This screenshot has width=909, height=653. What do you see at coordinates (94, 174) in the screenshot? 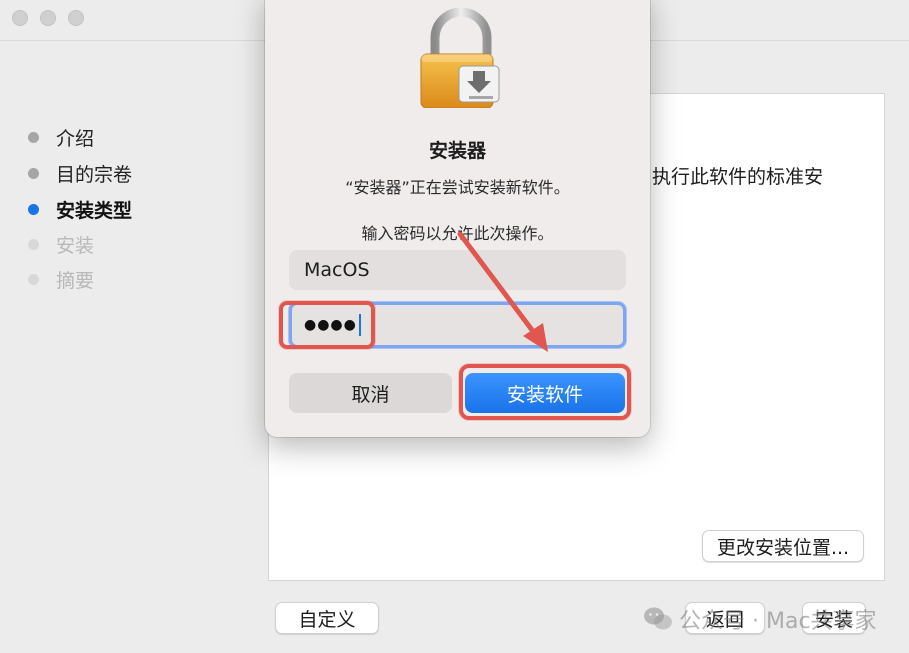
I see `step-label: 目的宗卷` at bounding box center [94, 174].